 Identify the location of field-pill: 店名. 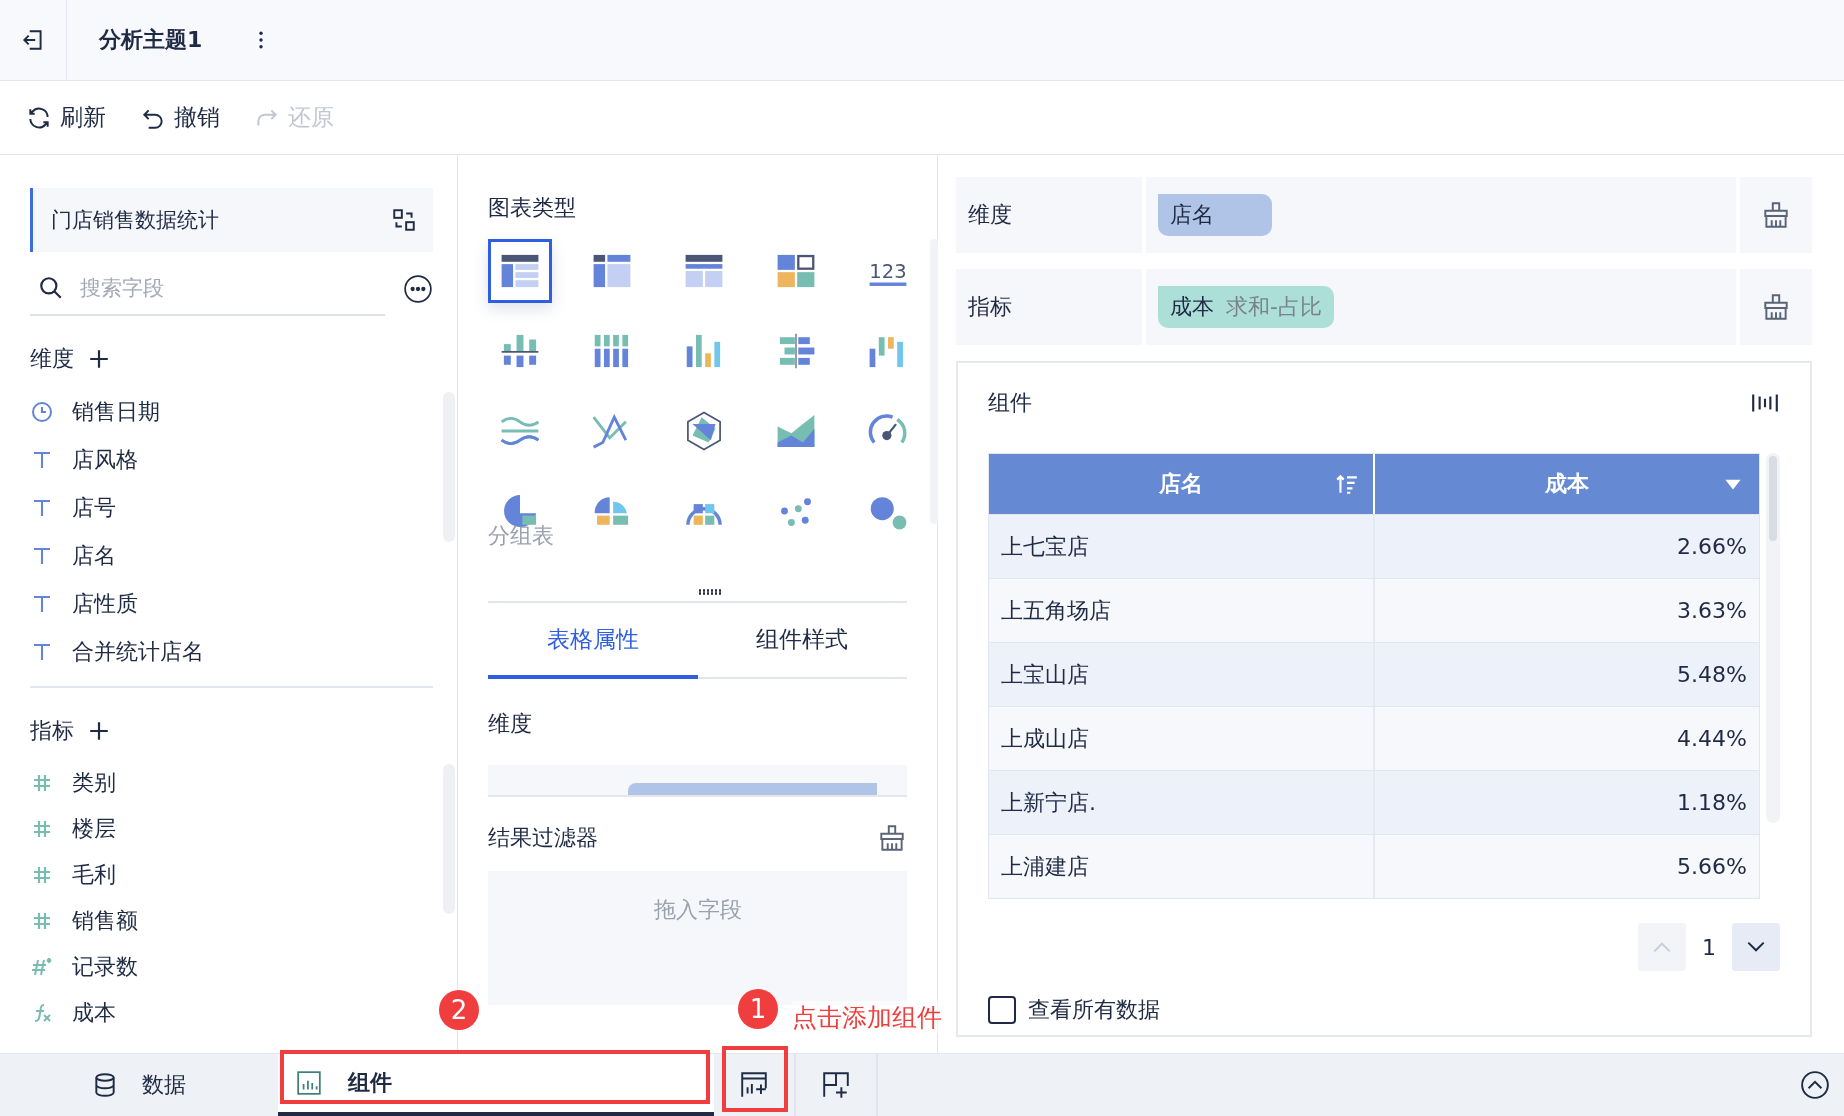
(1215, 215).